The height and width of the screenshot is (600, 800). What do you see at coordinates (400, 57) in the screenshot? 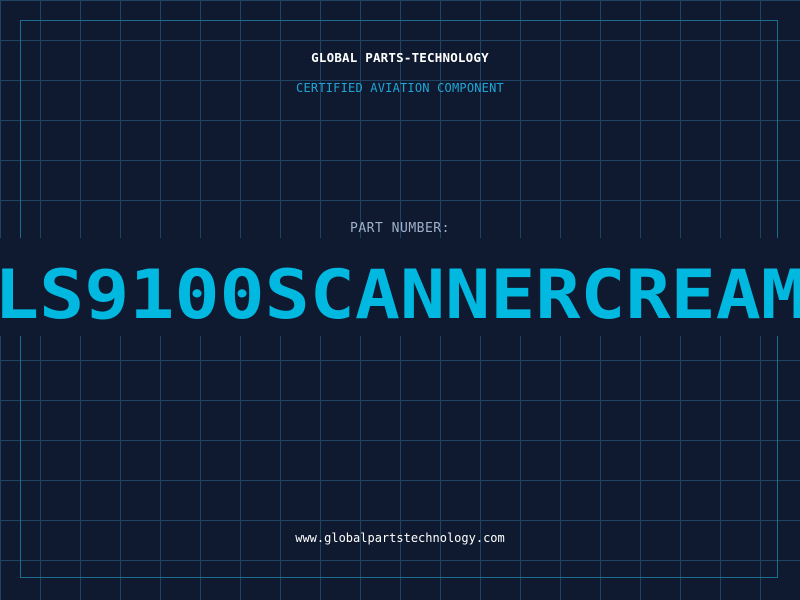
I see `brand-title: GLOBAL PARTS-TECHNOLOGY` at bounding box center [400, 57].